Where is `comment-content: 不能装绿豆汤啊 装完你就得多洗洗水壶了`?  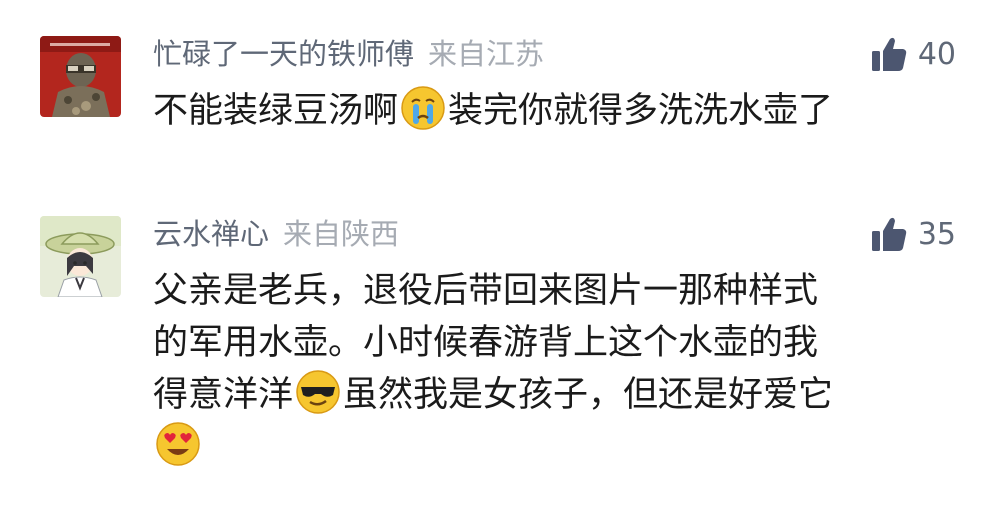
comment-content: 不能装绿豆汤啊 装完你就得多洗洗水壶了 is located at coordinates (553, 111).